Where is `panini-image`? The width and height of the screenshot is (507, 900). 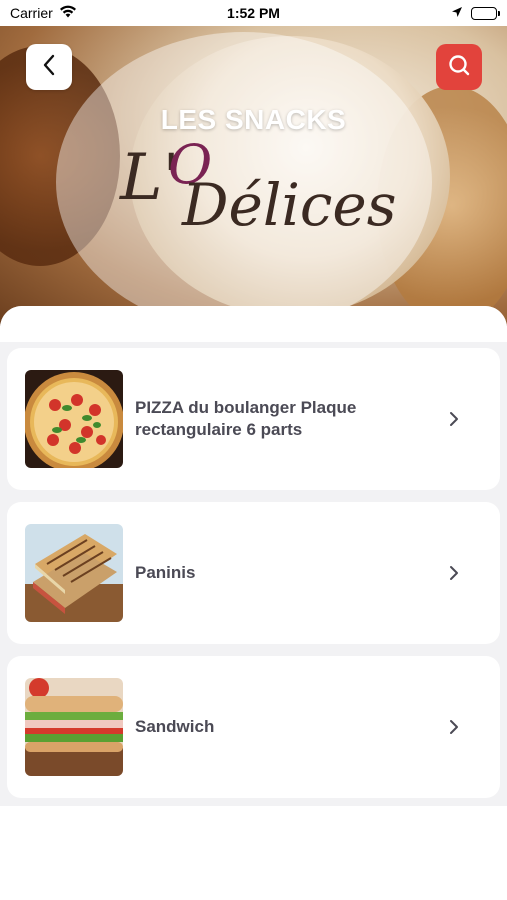 panini-image is located at coordinates (74, 573).